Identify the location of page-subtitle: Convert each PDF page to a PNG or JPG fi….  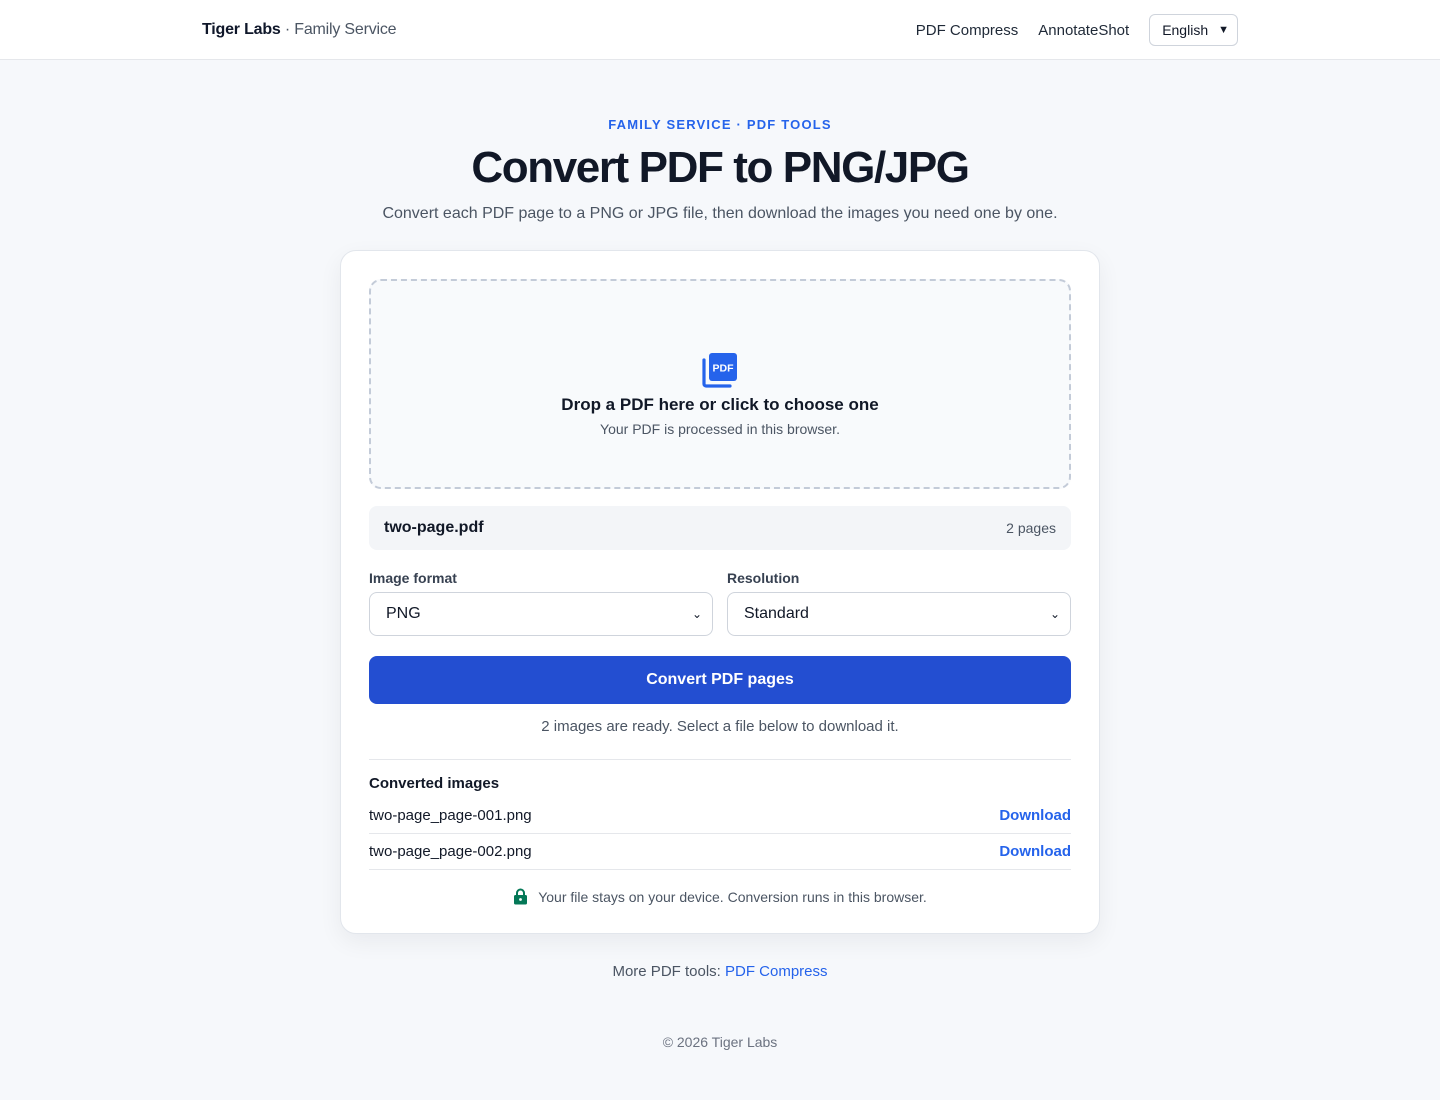
(720, 214).